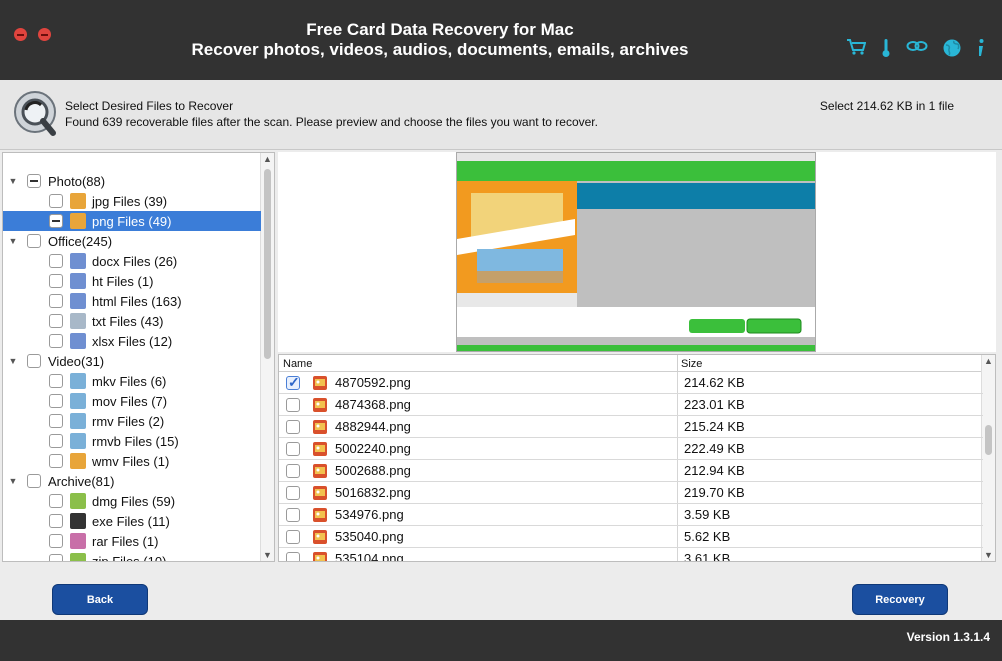 Image resolution: width=1002 pixels, height=661 pixels. I want to click on tree-item: mov Files (7), so click(85, 401).